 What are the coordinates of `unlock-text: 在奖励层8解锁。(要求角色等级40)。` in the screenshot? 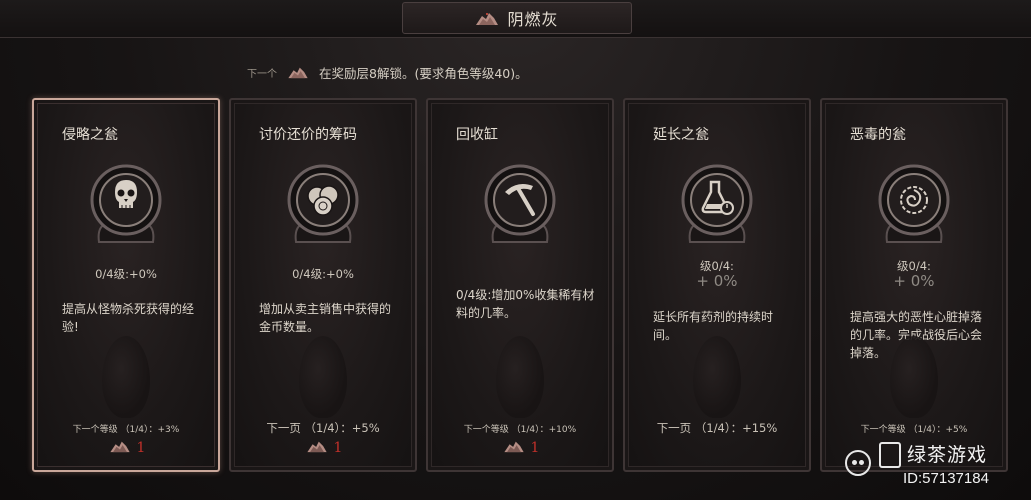 It's located at (423, 73).